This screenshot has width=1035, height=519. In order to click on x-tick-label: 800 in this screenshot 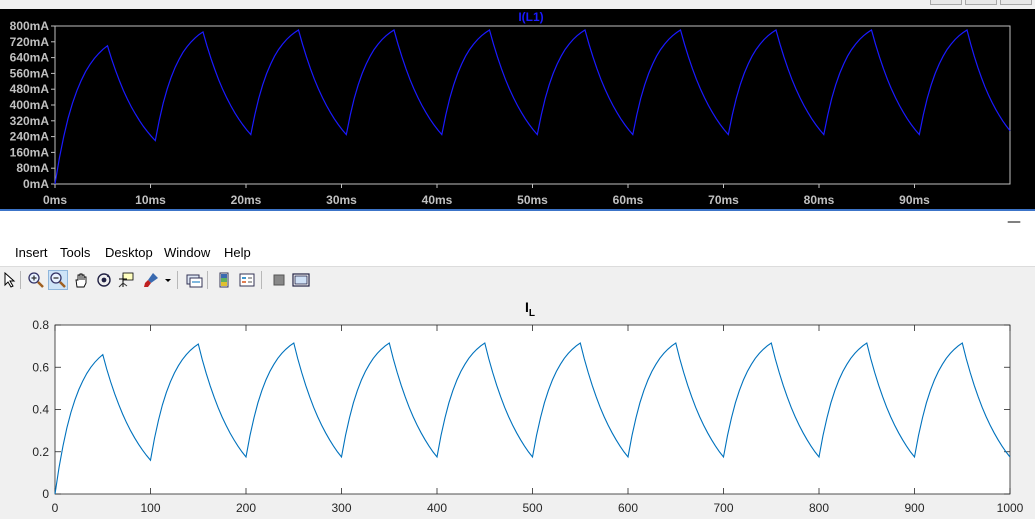, I will do `click(819, 508)`.